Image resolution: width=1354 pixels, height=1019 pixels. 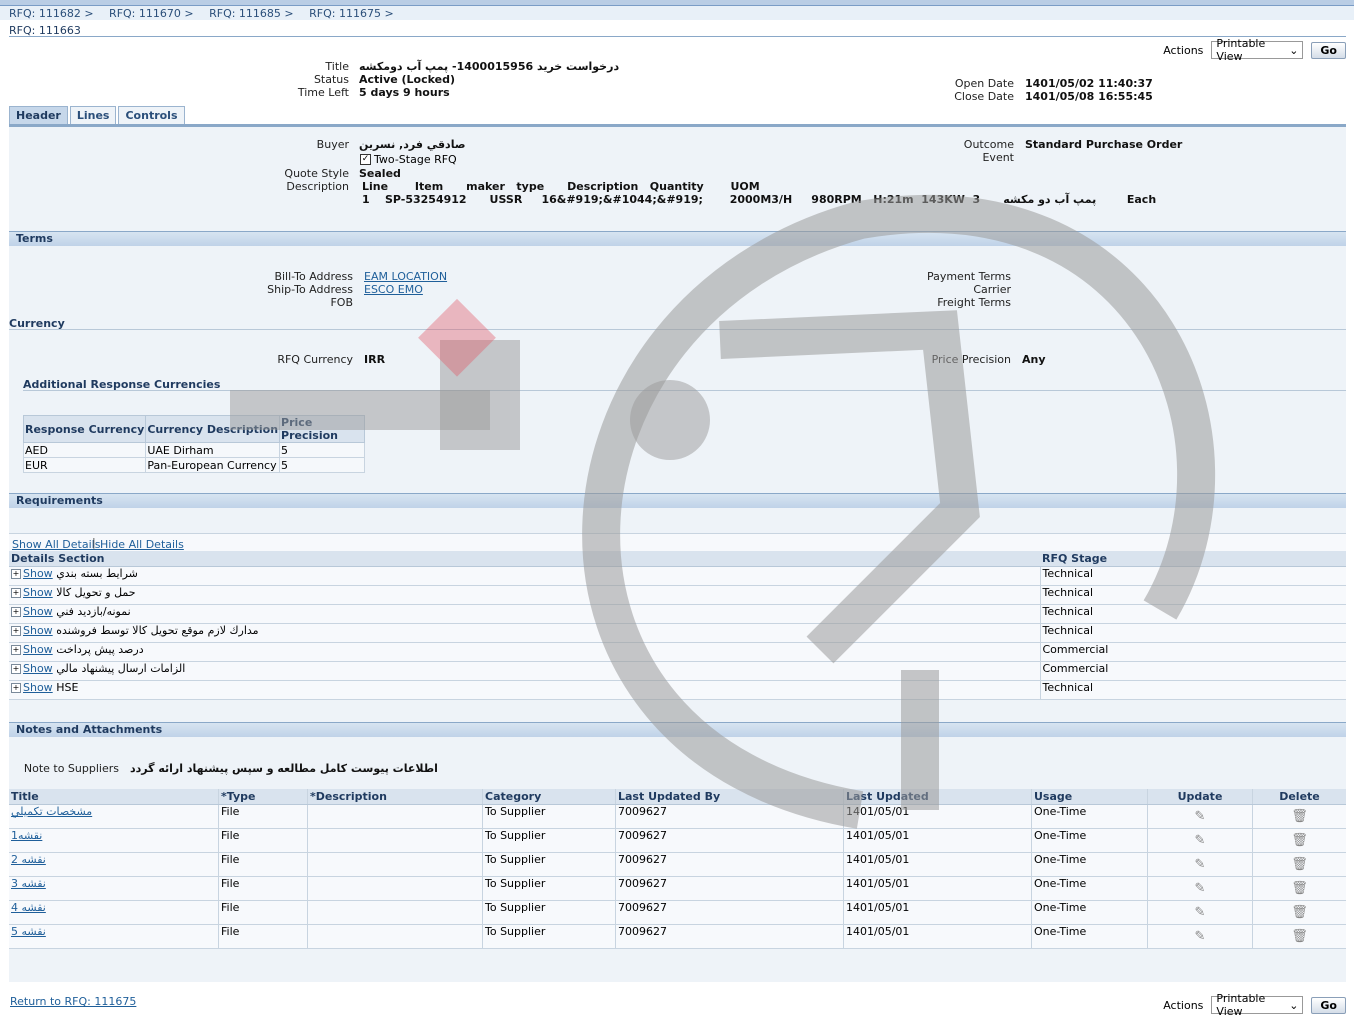 I want to click on two-stage-checkbox: ✓, so click(x=365, y=159).